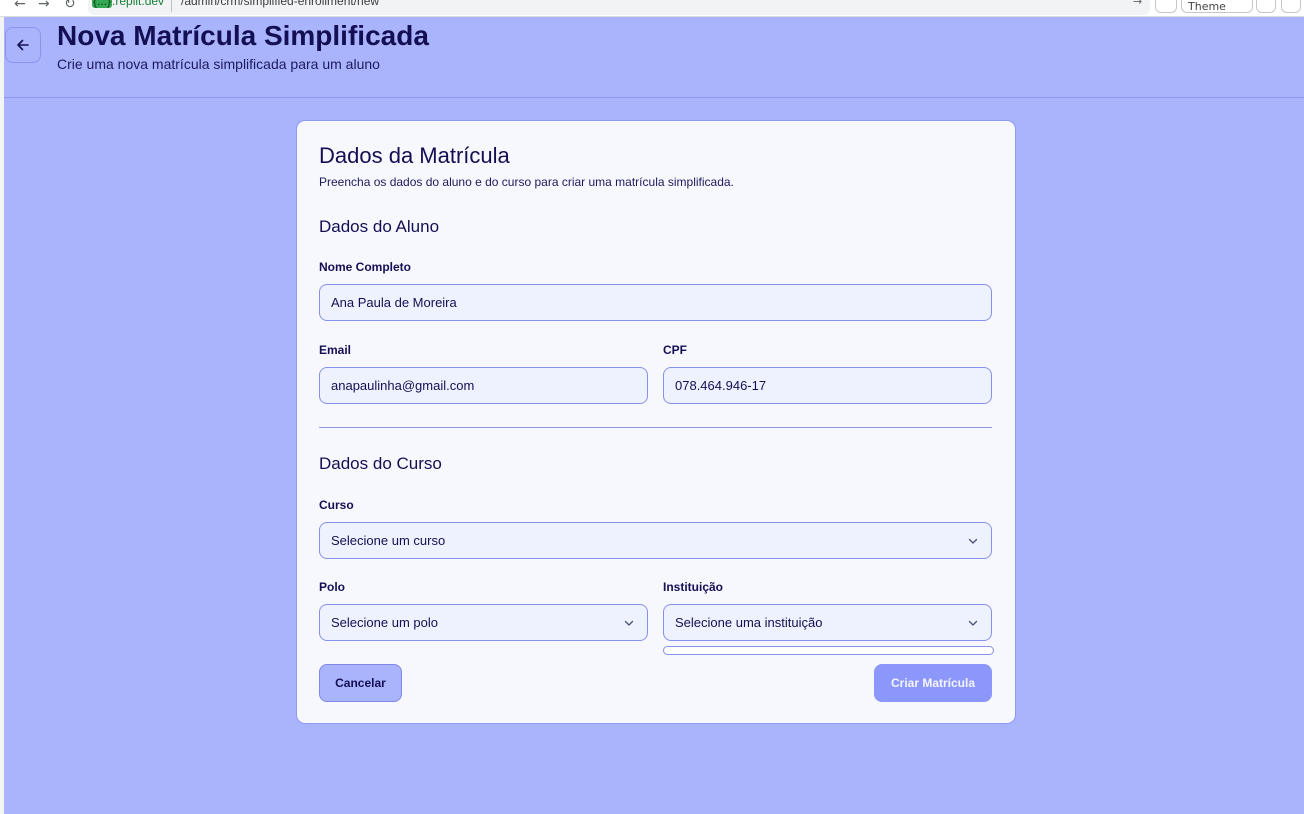 This screenshot has height=814, width=1304. Describe the element at coordinates (332, 587) in the screenshot. I see `polo-label: Polo` at that location.